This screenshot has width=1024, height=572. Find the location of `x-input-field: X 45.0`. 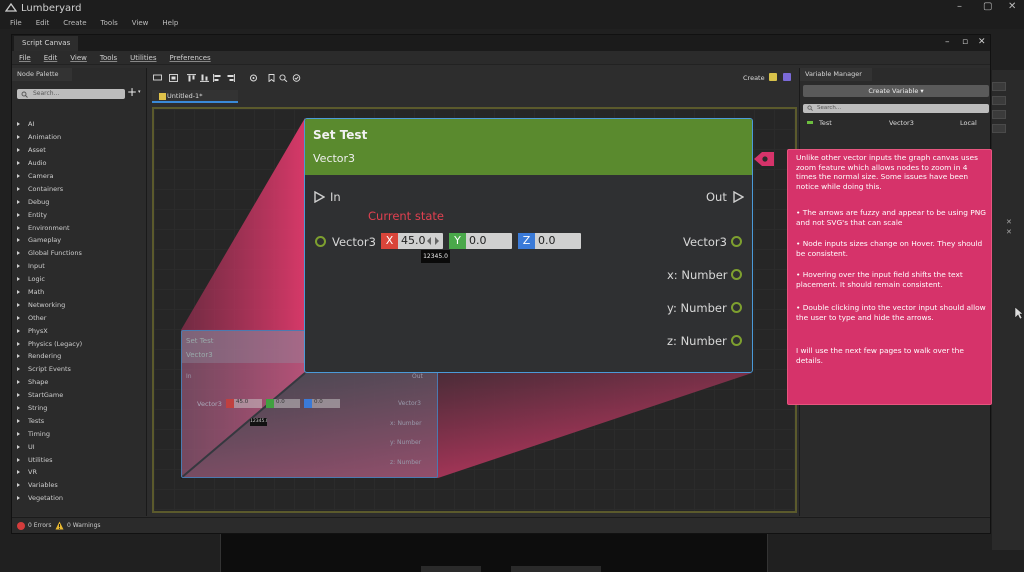

x-input-field: X 45.0 is located at coordinates (412, 241).